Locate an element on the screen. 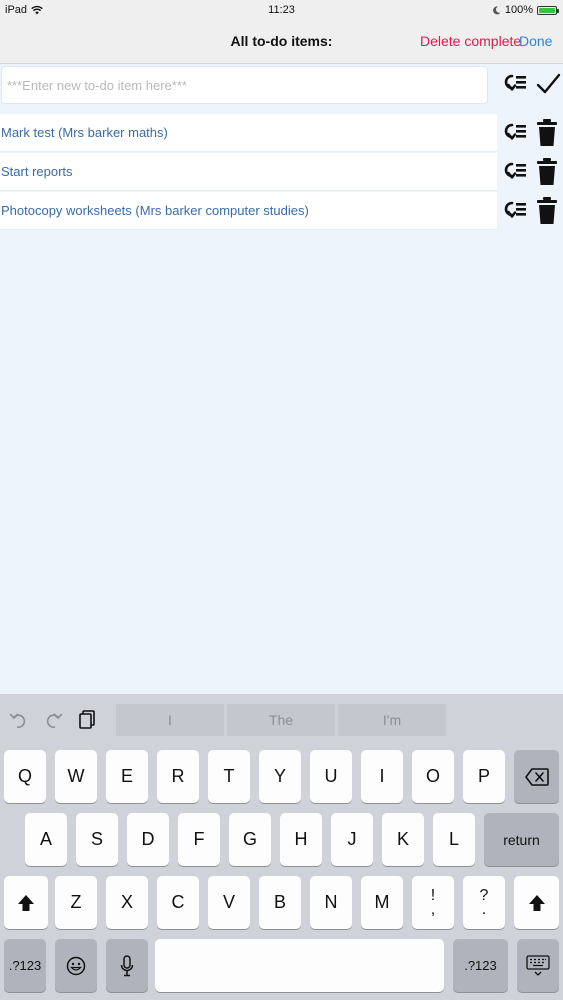  dictation-key is located at coordinates (127, 965).